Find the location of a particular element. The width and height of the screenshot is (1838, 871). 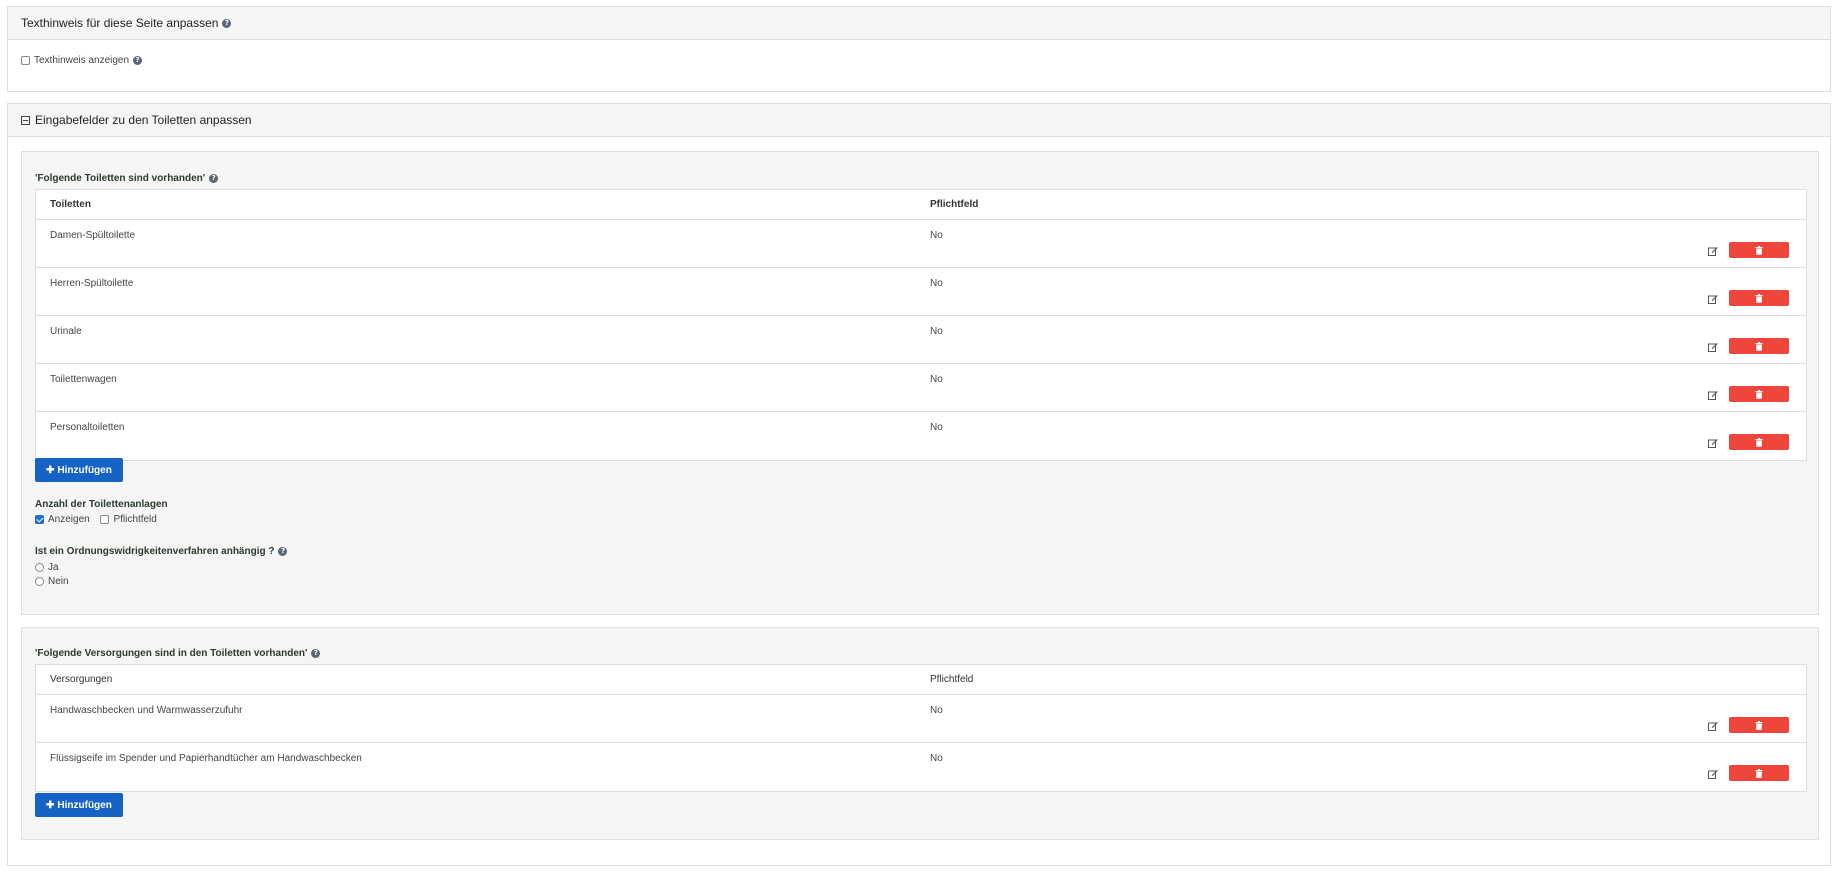

required-count-label: Pflichtfeld is located at coordinates (135, 519).